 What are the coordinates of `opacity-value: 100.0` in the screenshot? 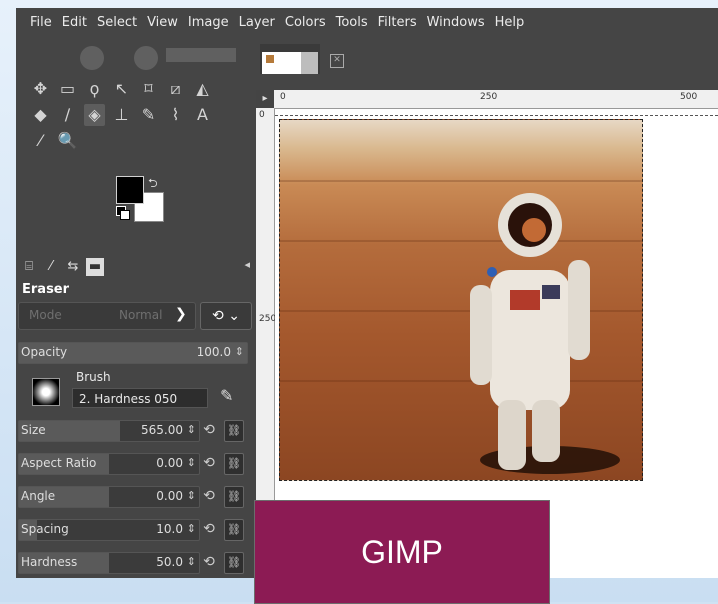 It's located at (213, 352).